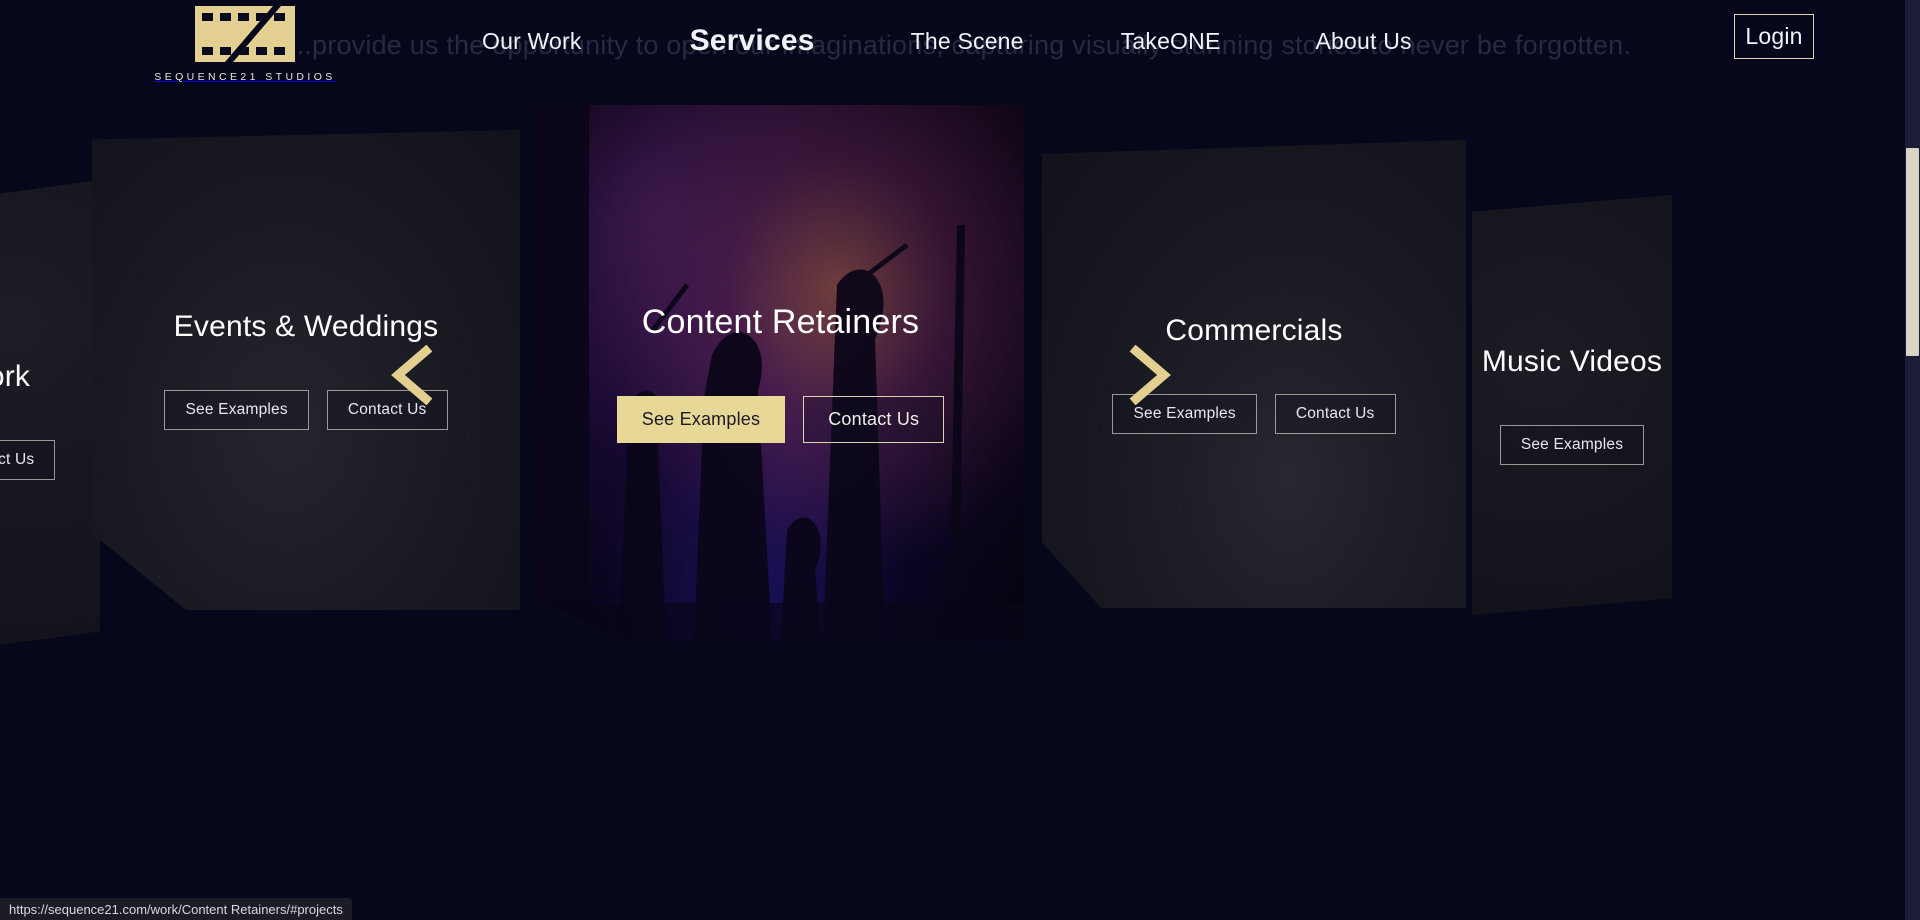 Image resolution: width=1920 pixels, height=920 pixels. I want to click on brand-logo: SEQUENCE21 STUDIOS, so click(245, 44).